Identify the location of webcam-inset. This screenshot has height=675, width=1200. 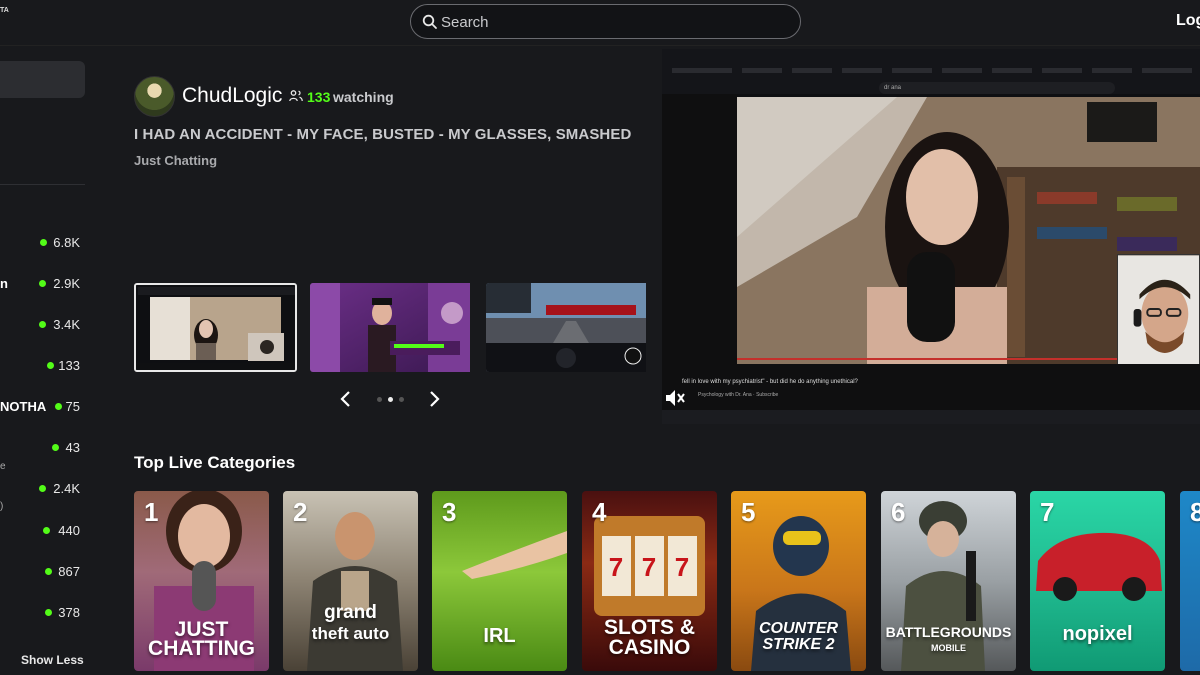
(1158, 310).